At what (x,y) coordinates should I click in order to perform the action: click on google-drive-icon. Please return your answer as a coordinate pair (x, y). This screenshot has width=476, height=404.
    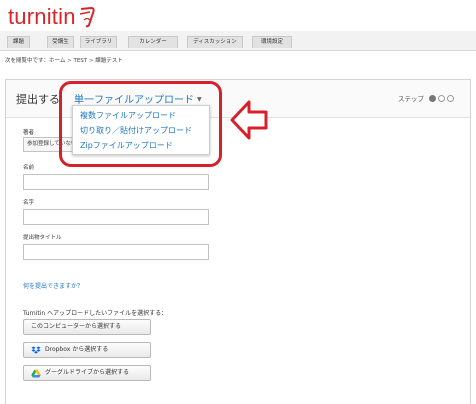
    Looking at the image, I should click on (36, 373).